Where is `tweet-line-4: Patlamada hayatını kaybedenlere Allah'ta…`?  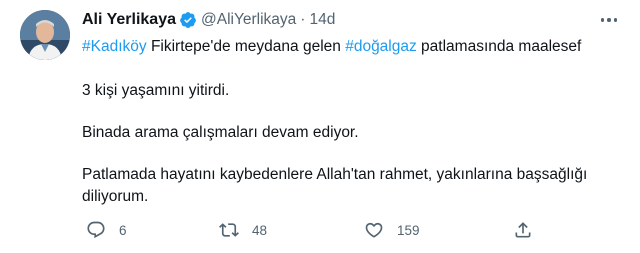 tweet-line-4: Patlamada hayatını kaybedenlere Allah'ta… is located at coordinates (335, 185).